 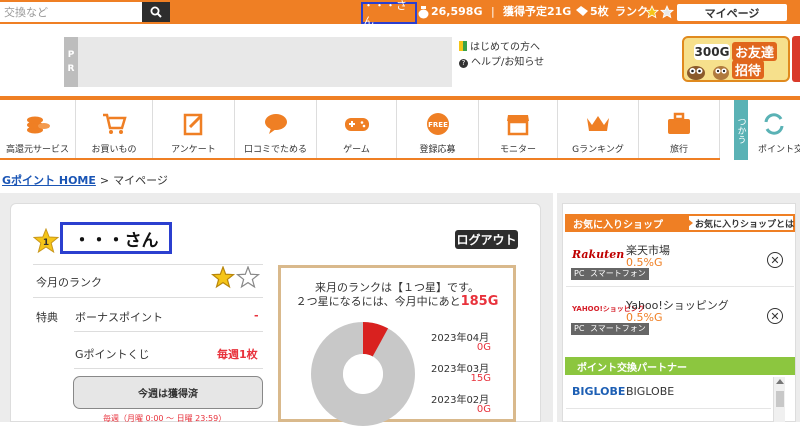 I want to click on exchange-arrows-icon, so click(x=774, y=124).